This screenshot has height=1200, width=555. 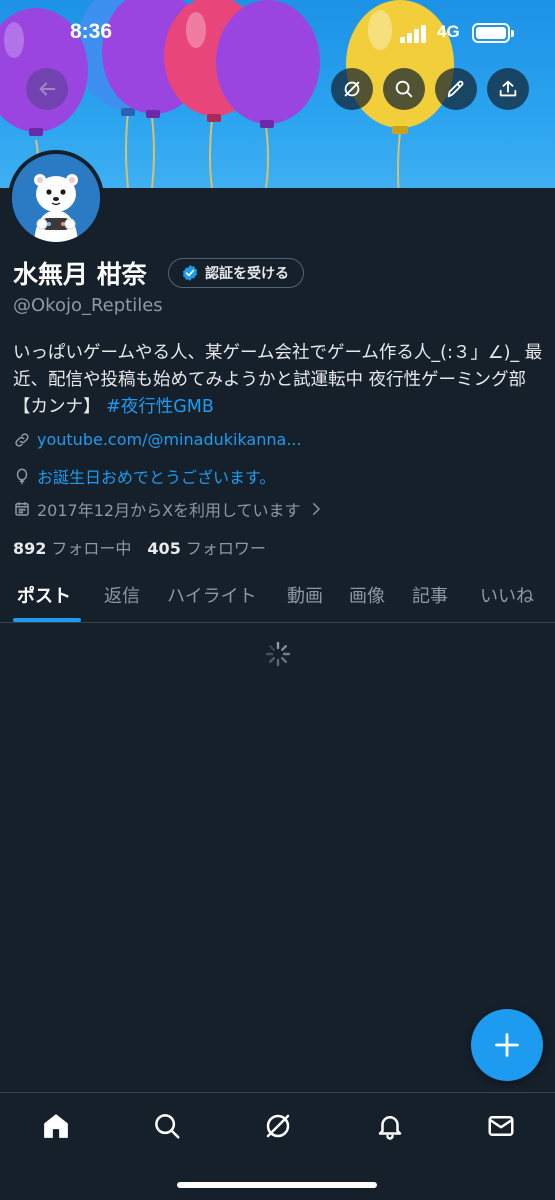 I want to click on battery-icon, so click(x=493, y=33).